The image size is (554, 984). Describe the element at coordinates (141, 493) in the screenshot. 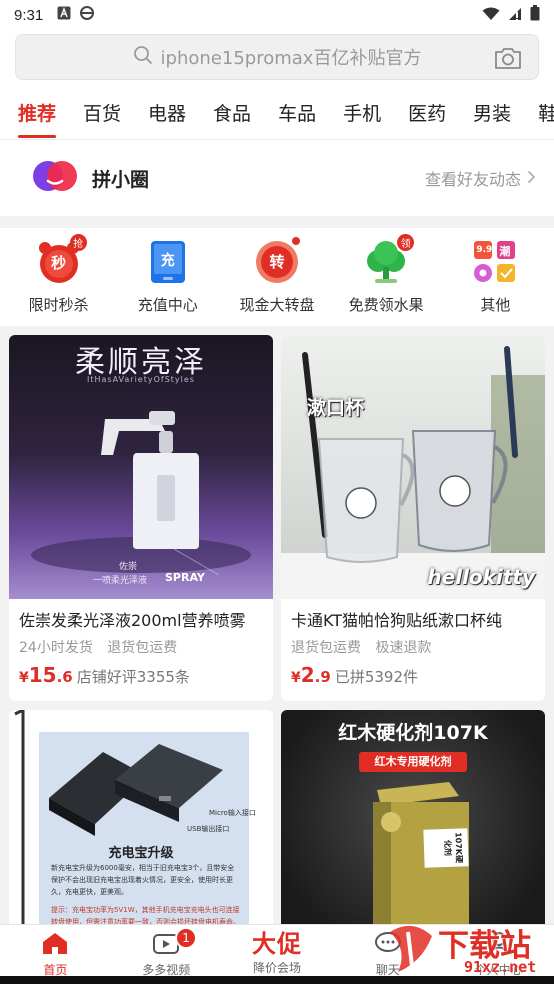

I see `spray-bottle-illustration` at that location.